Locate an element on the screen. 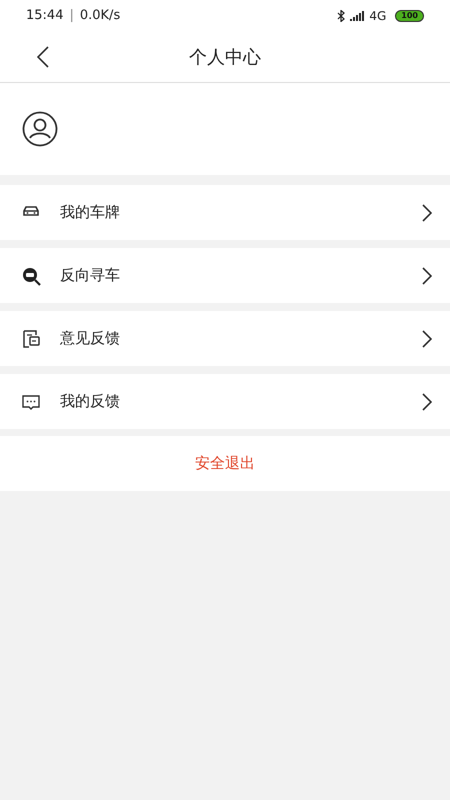  menu-item: 反向寻车 is located at coordinates (225, 275).